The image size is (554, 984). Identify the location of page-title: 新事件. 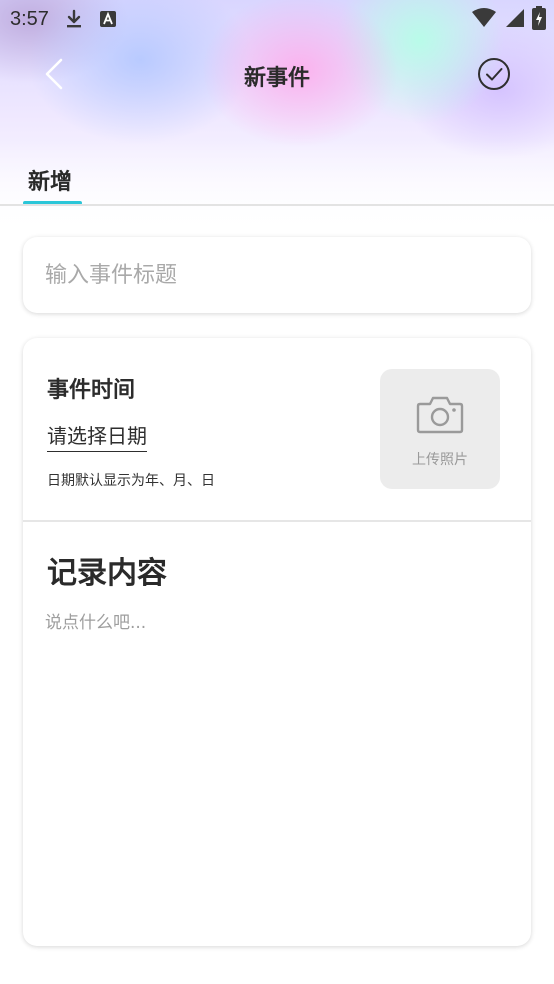
(276, 78).